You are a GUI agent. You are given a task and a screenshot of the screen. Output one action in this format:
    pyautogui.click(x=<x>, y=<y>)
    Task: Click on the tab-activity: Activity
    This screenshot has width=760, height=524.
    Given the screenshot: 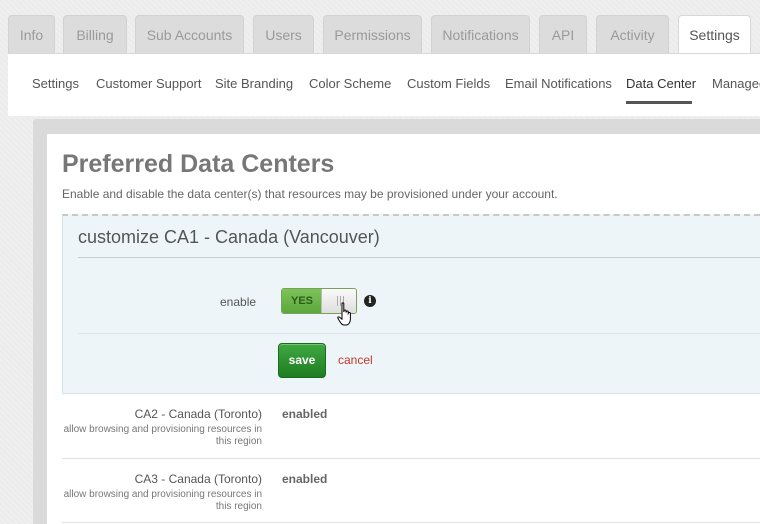 What is the action you would take?
    pyautogui.click(x=632, y=34)
    